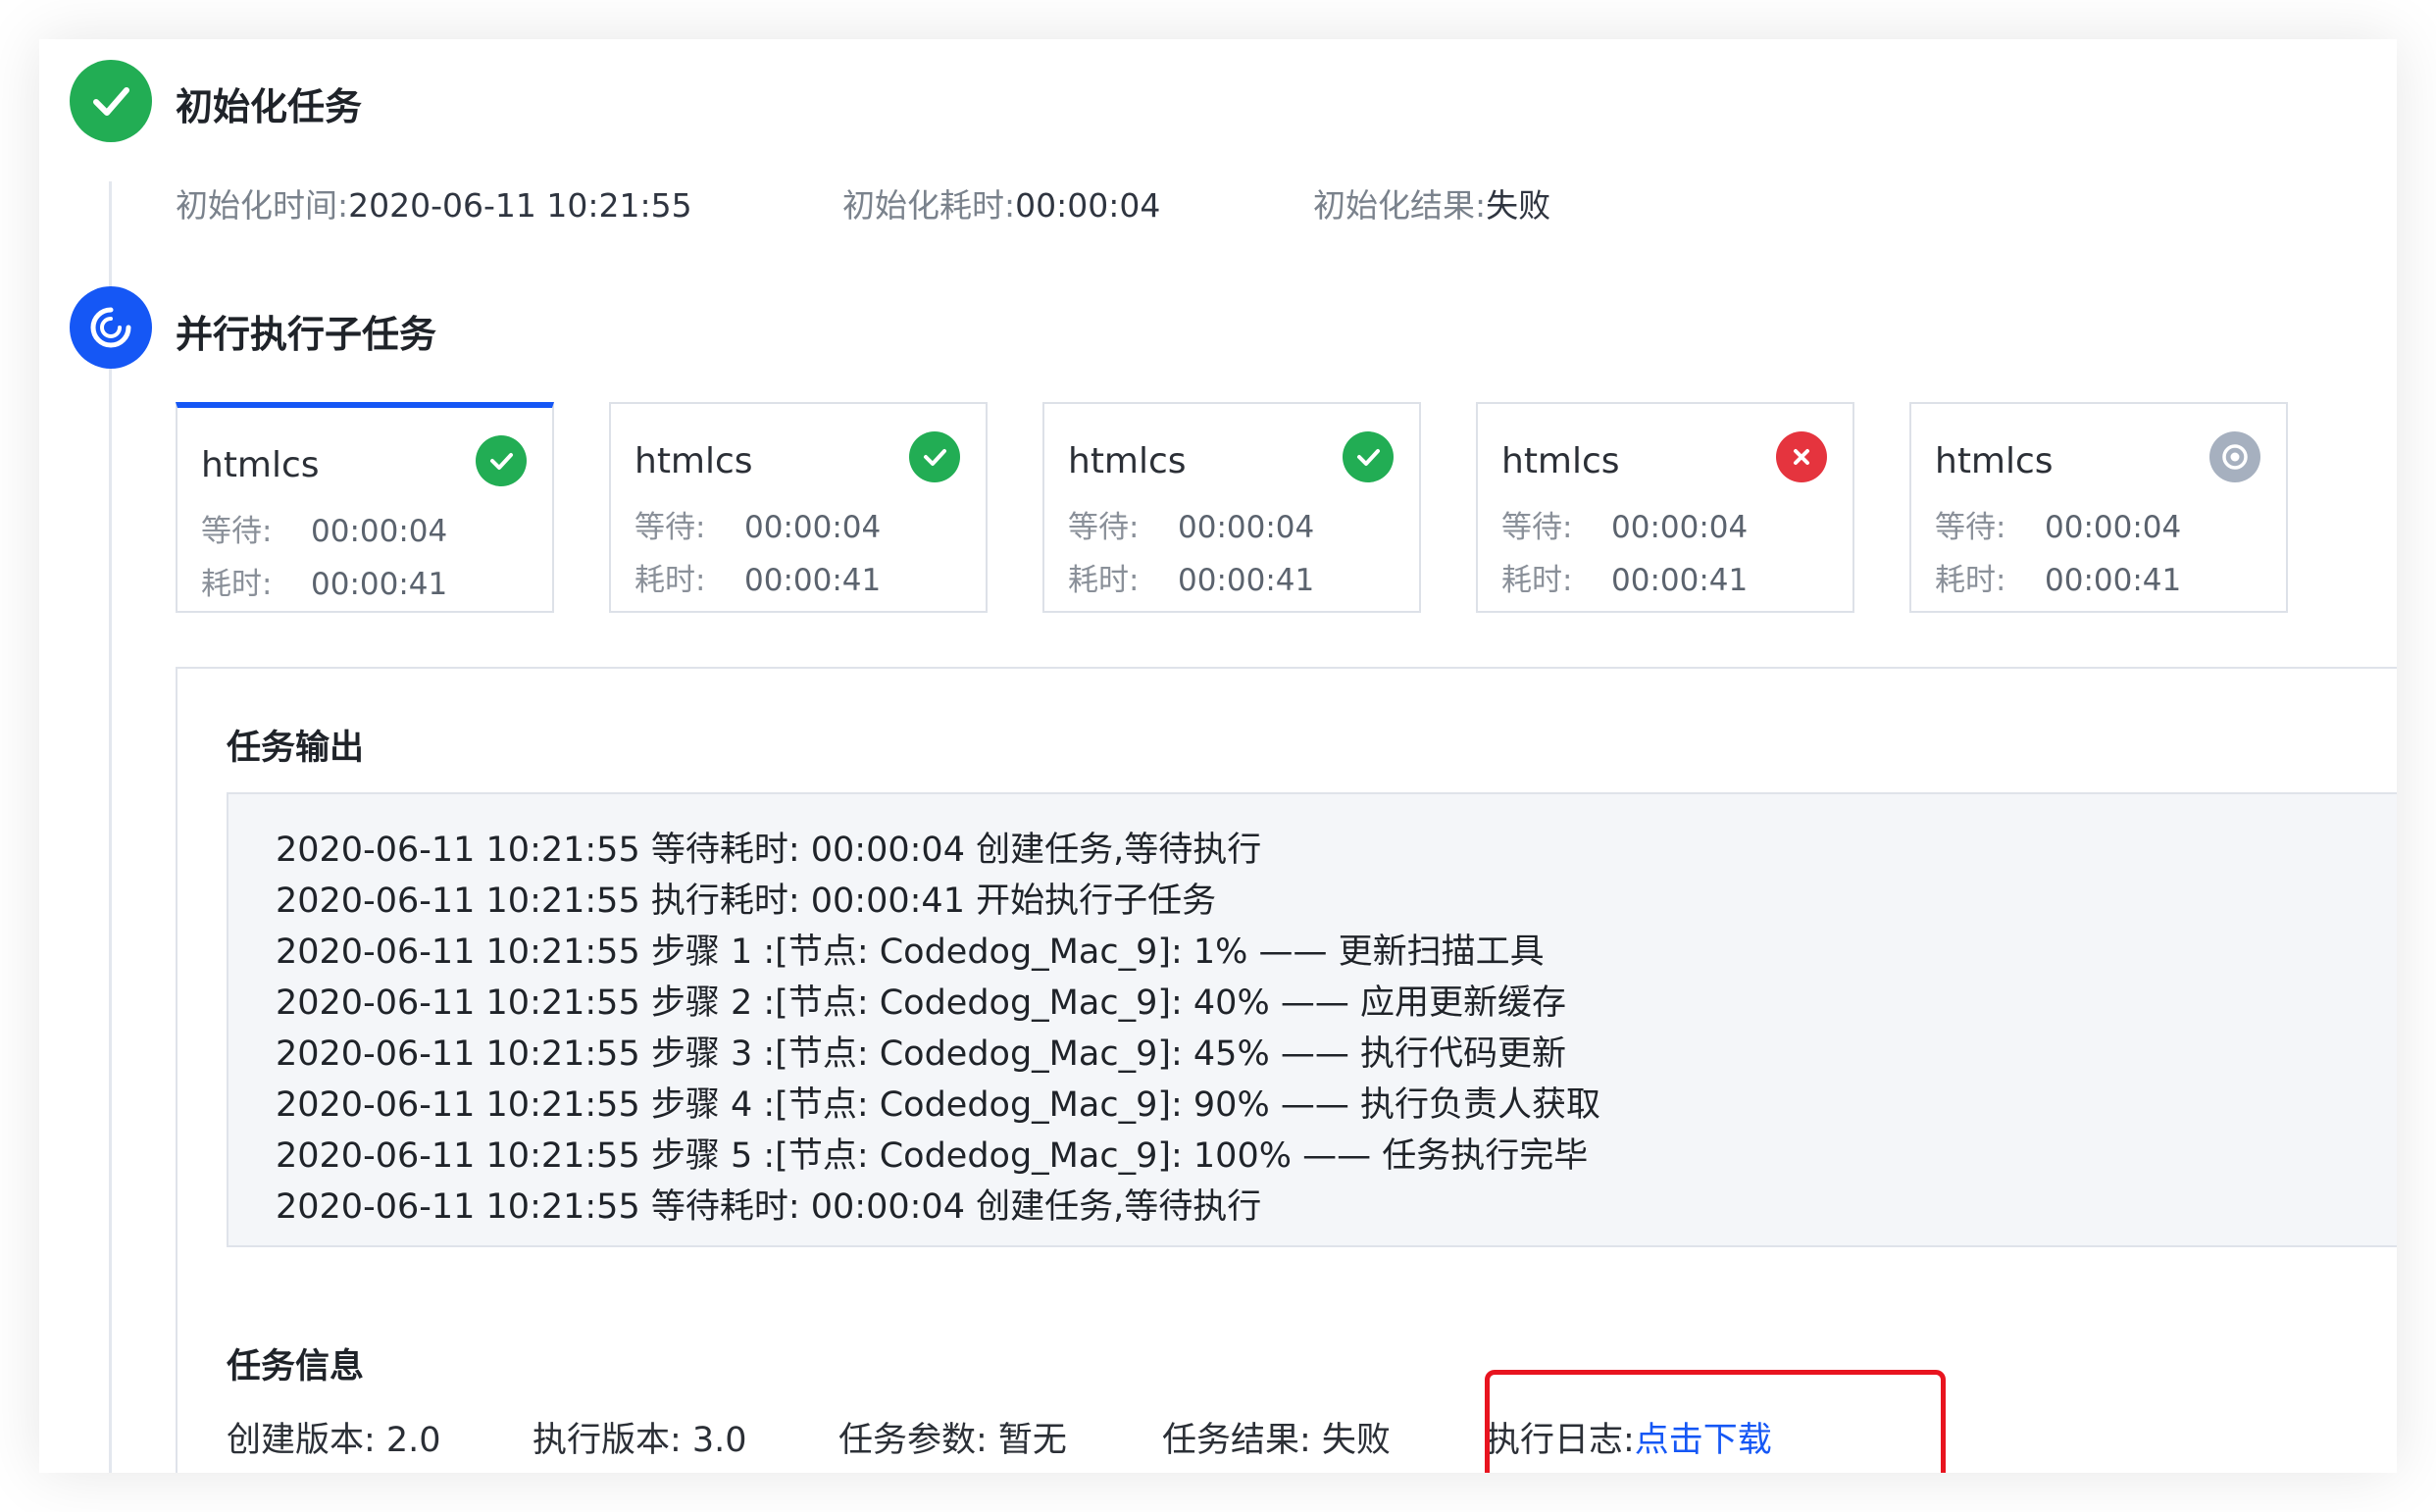 Image resolution: width=2436 pixels, height=1512 pixels. I want to click on step-running-spinner-icon, so click(111, 327).